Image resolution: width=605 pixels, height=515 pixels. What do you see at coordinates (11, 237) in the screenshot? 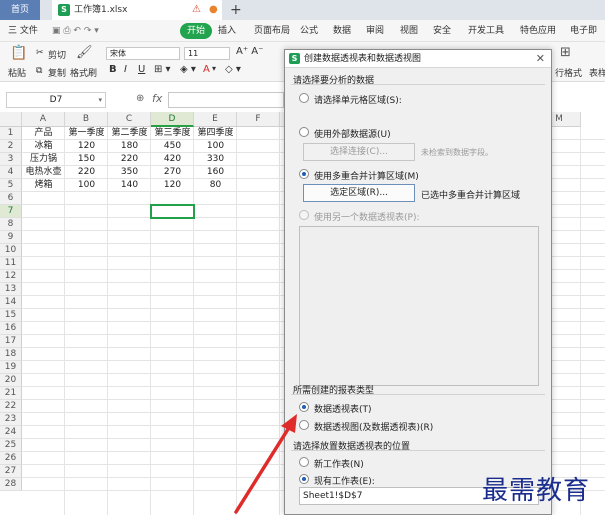
I see `row-header: 9` at bounding box center [11, 237].